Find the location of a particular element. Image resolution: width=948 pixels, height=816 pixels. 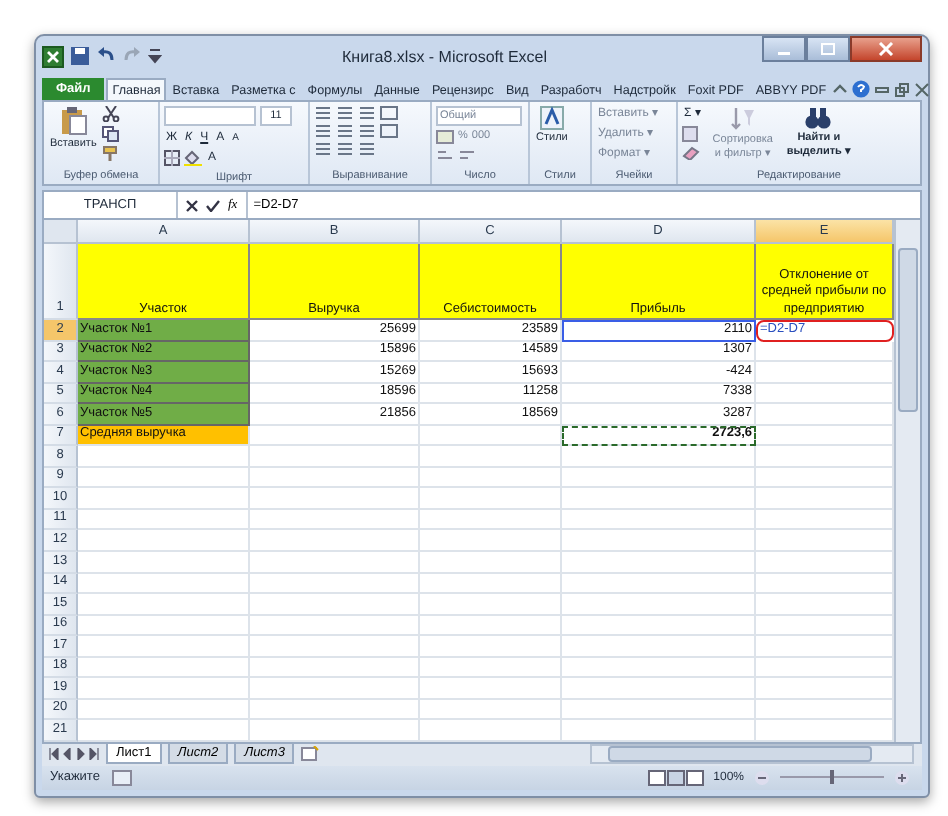

styles-icon is located at coordinates (551, 118).